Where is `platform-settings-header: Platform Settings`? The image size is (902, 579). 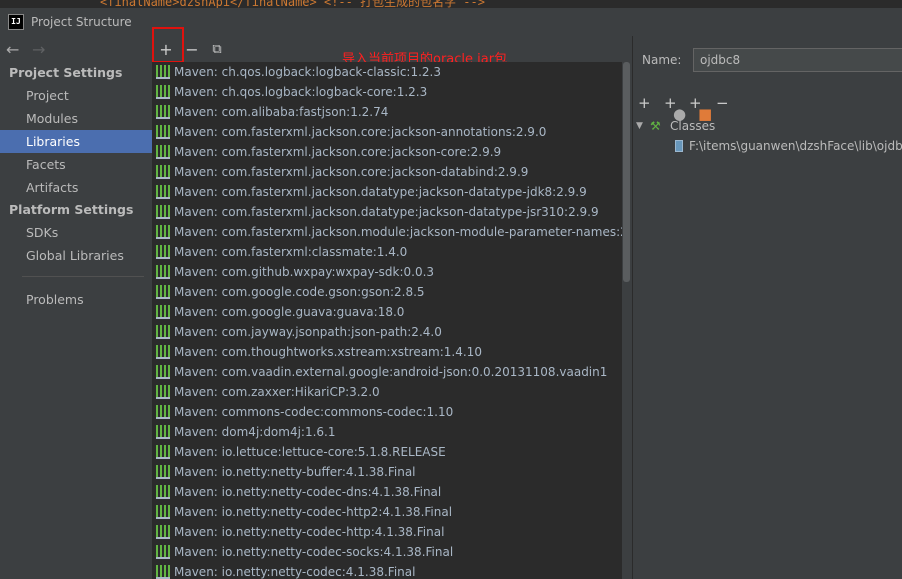 platform-settings-header: Platform Settings is located at coordinates (71, 209).